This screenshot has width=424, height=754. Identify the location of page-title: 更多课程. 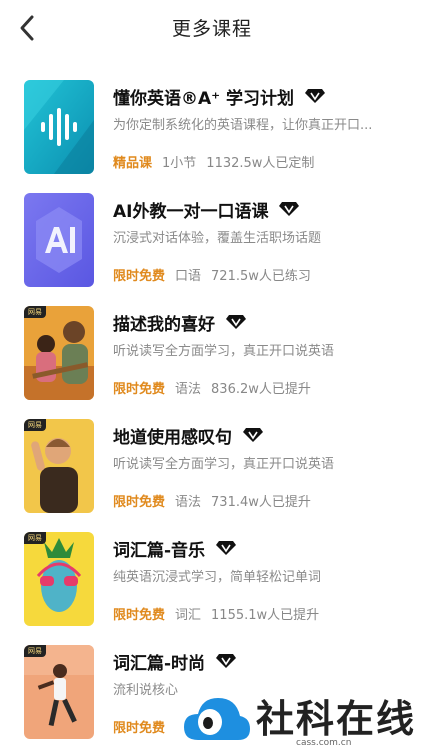
(211, 29).